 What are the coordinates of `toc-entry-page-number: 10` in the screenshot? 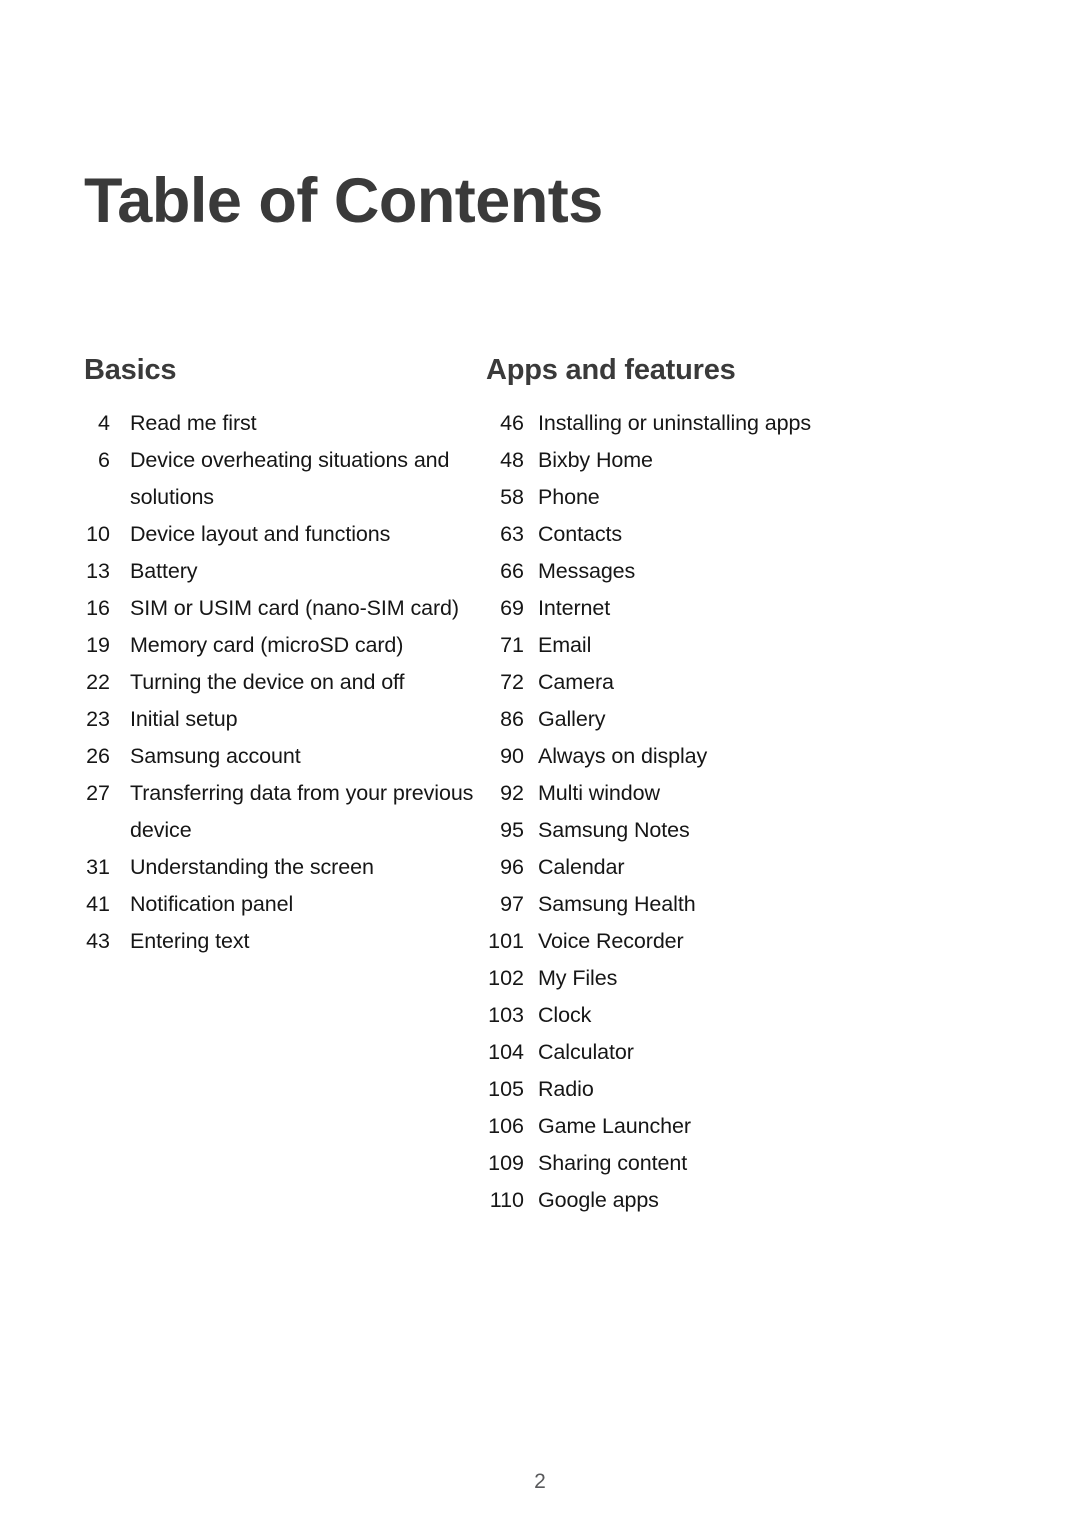 It's located at (98, 533).